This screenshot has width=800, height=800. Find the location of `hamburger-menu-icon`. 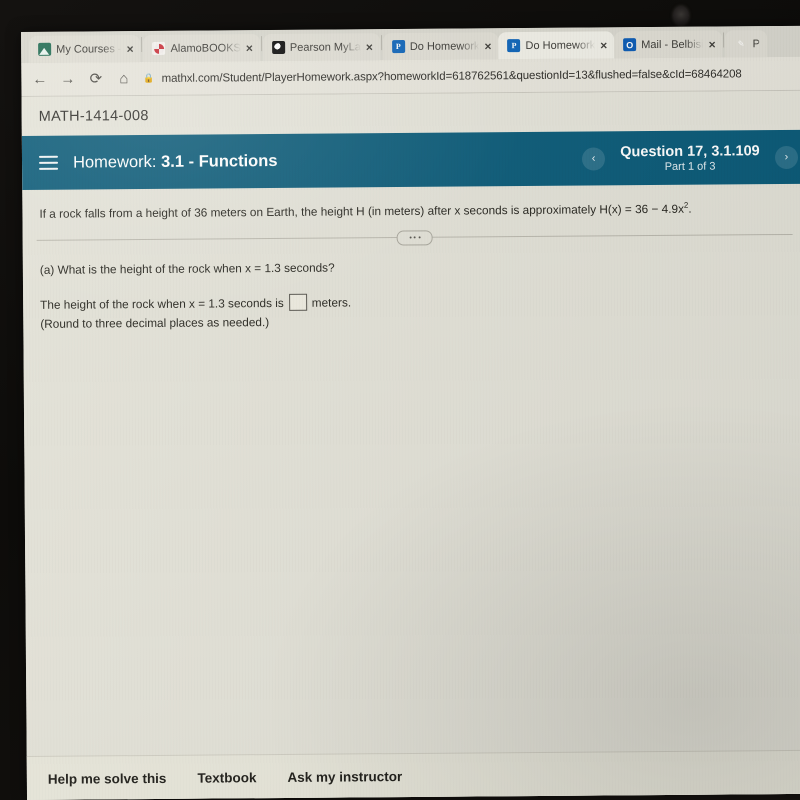

hamburger-menu-icon is located at coordinates (48, 162).